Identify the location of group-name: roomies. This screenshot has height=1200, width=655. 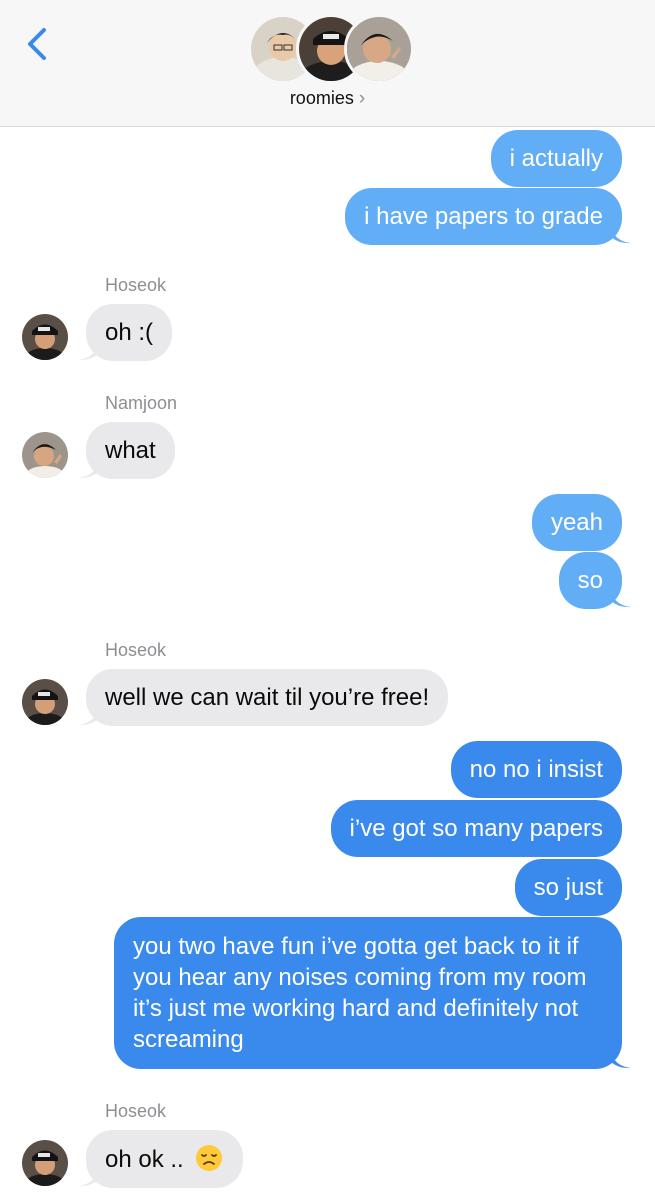
(321, 98).